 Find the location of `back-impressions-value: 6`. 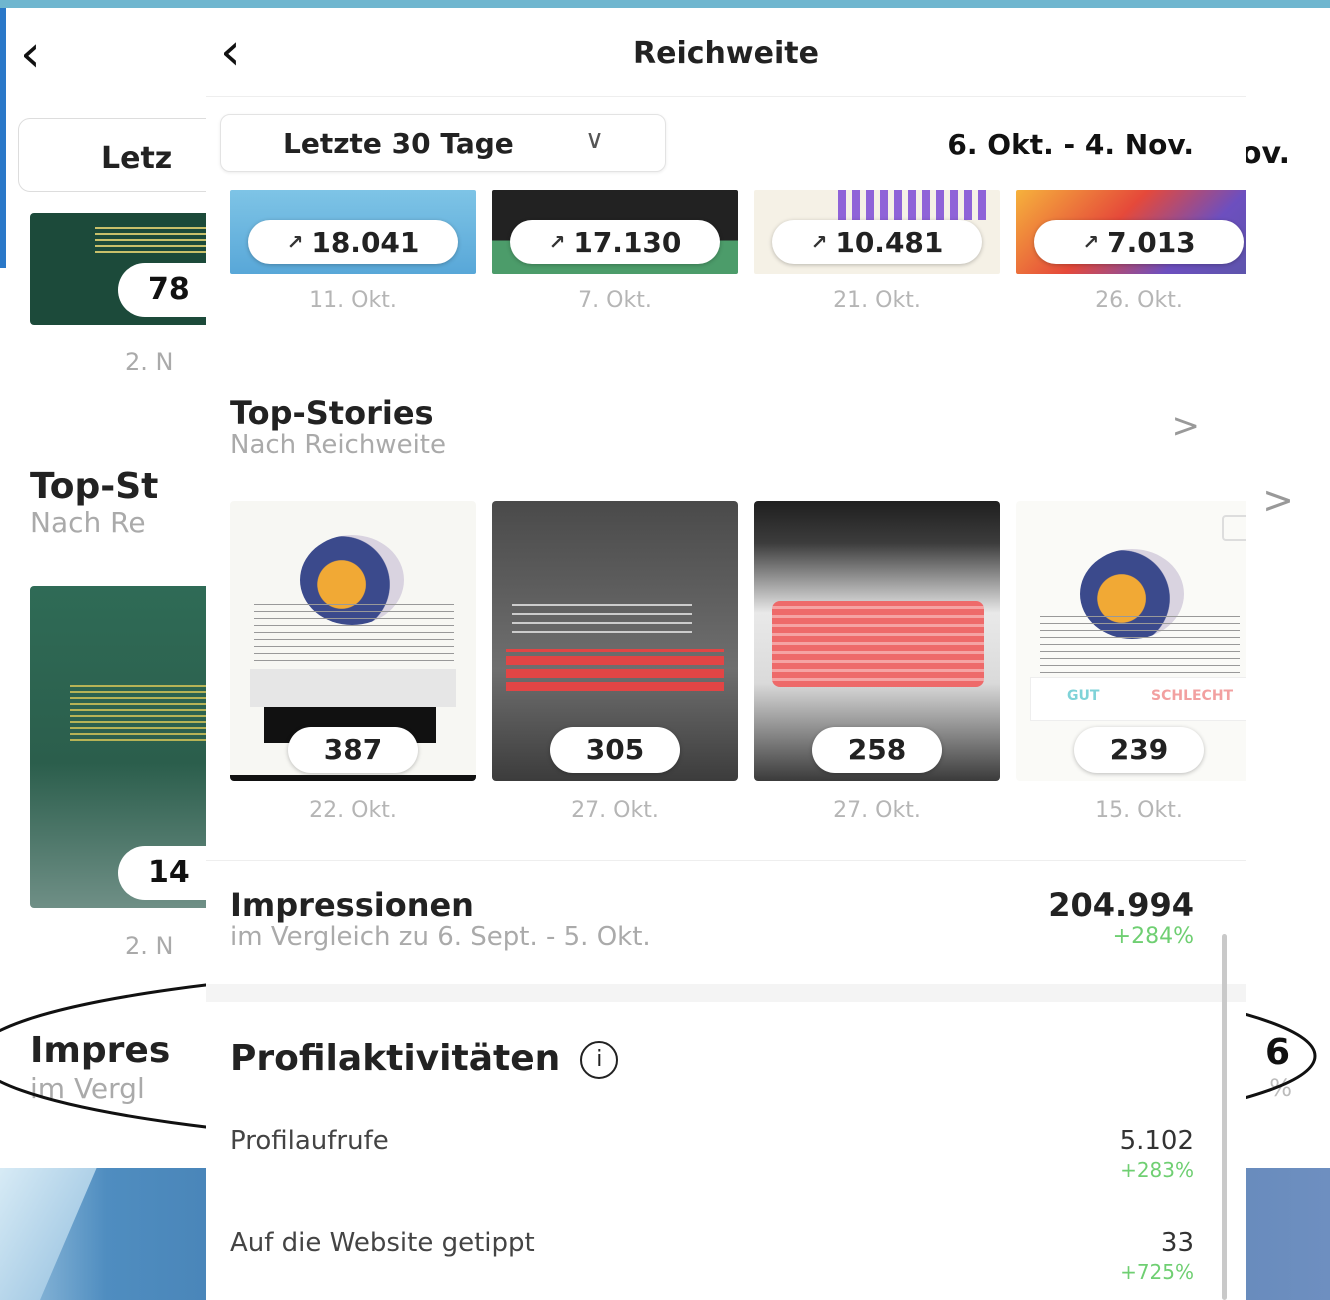

back-impressions-value: 6 is located at coordinates (1277, 1052).